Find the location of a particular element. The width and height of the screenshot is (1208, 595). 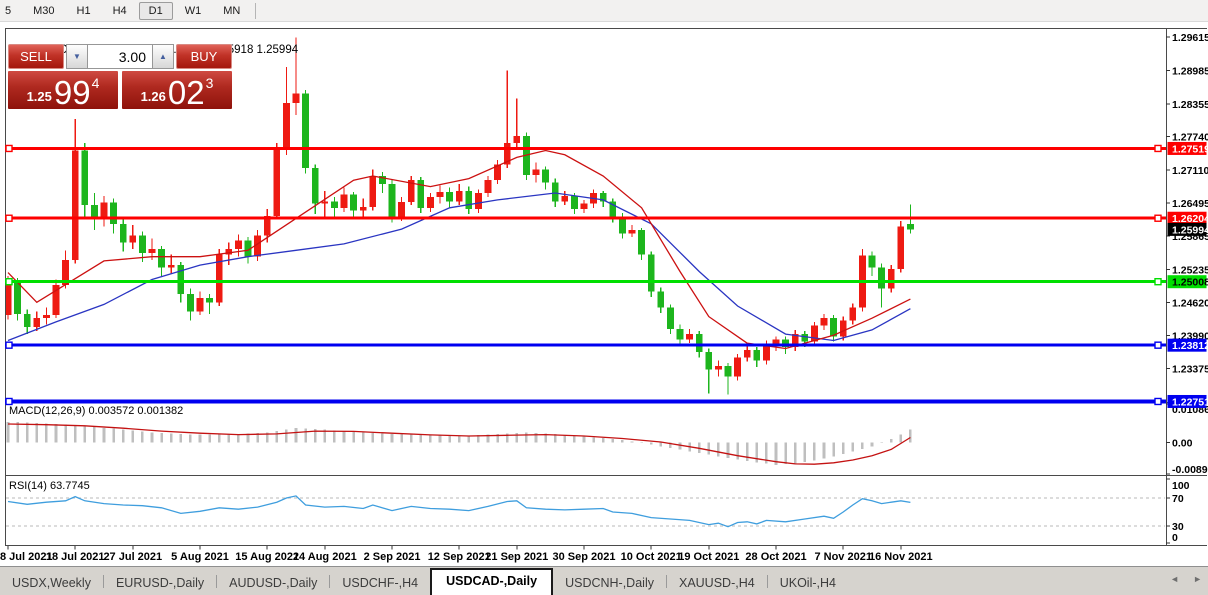

volume-decrease-button: ▼ is located at coordinates (77, 56).